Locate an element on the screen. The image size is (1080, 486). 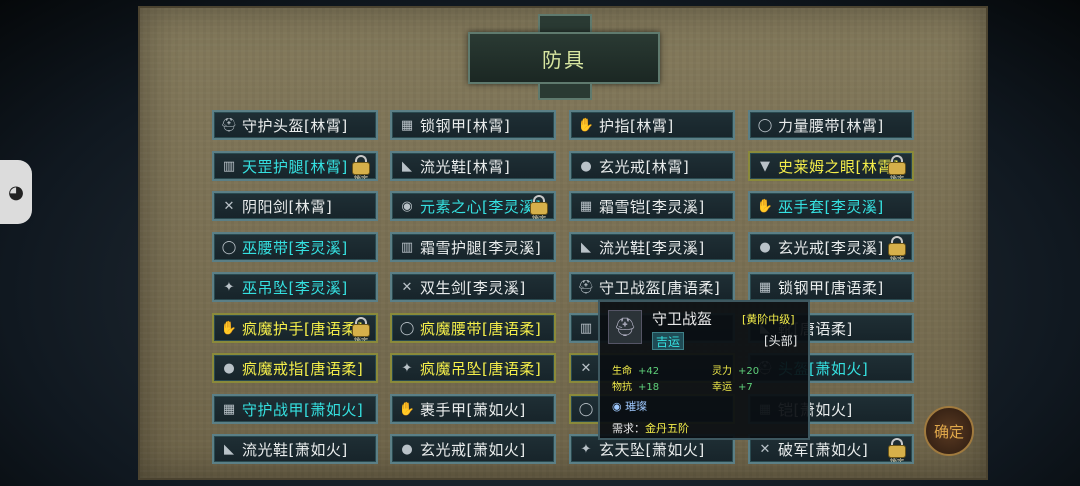
equipment-name: 流光鞋[李灵溪] is located at coordinates (652, 247).